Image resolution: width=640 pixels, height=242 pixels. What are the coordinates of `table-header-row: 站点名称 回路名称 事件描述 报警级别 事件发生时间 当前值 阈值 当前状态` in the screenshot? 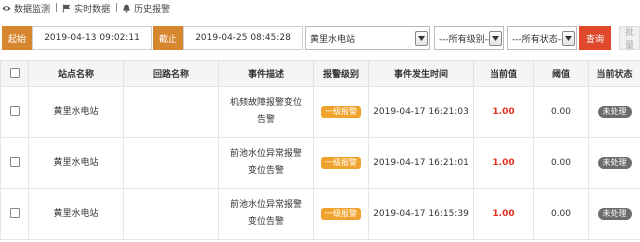 It's located at (320, 73).